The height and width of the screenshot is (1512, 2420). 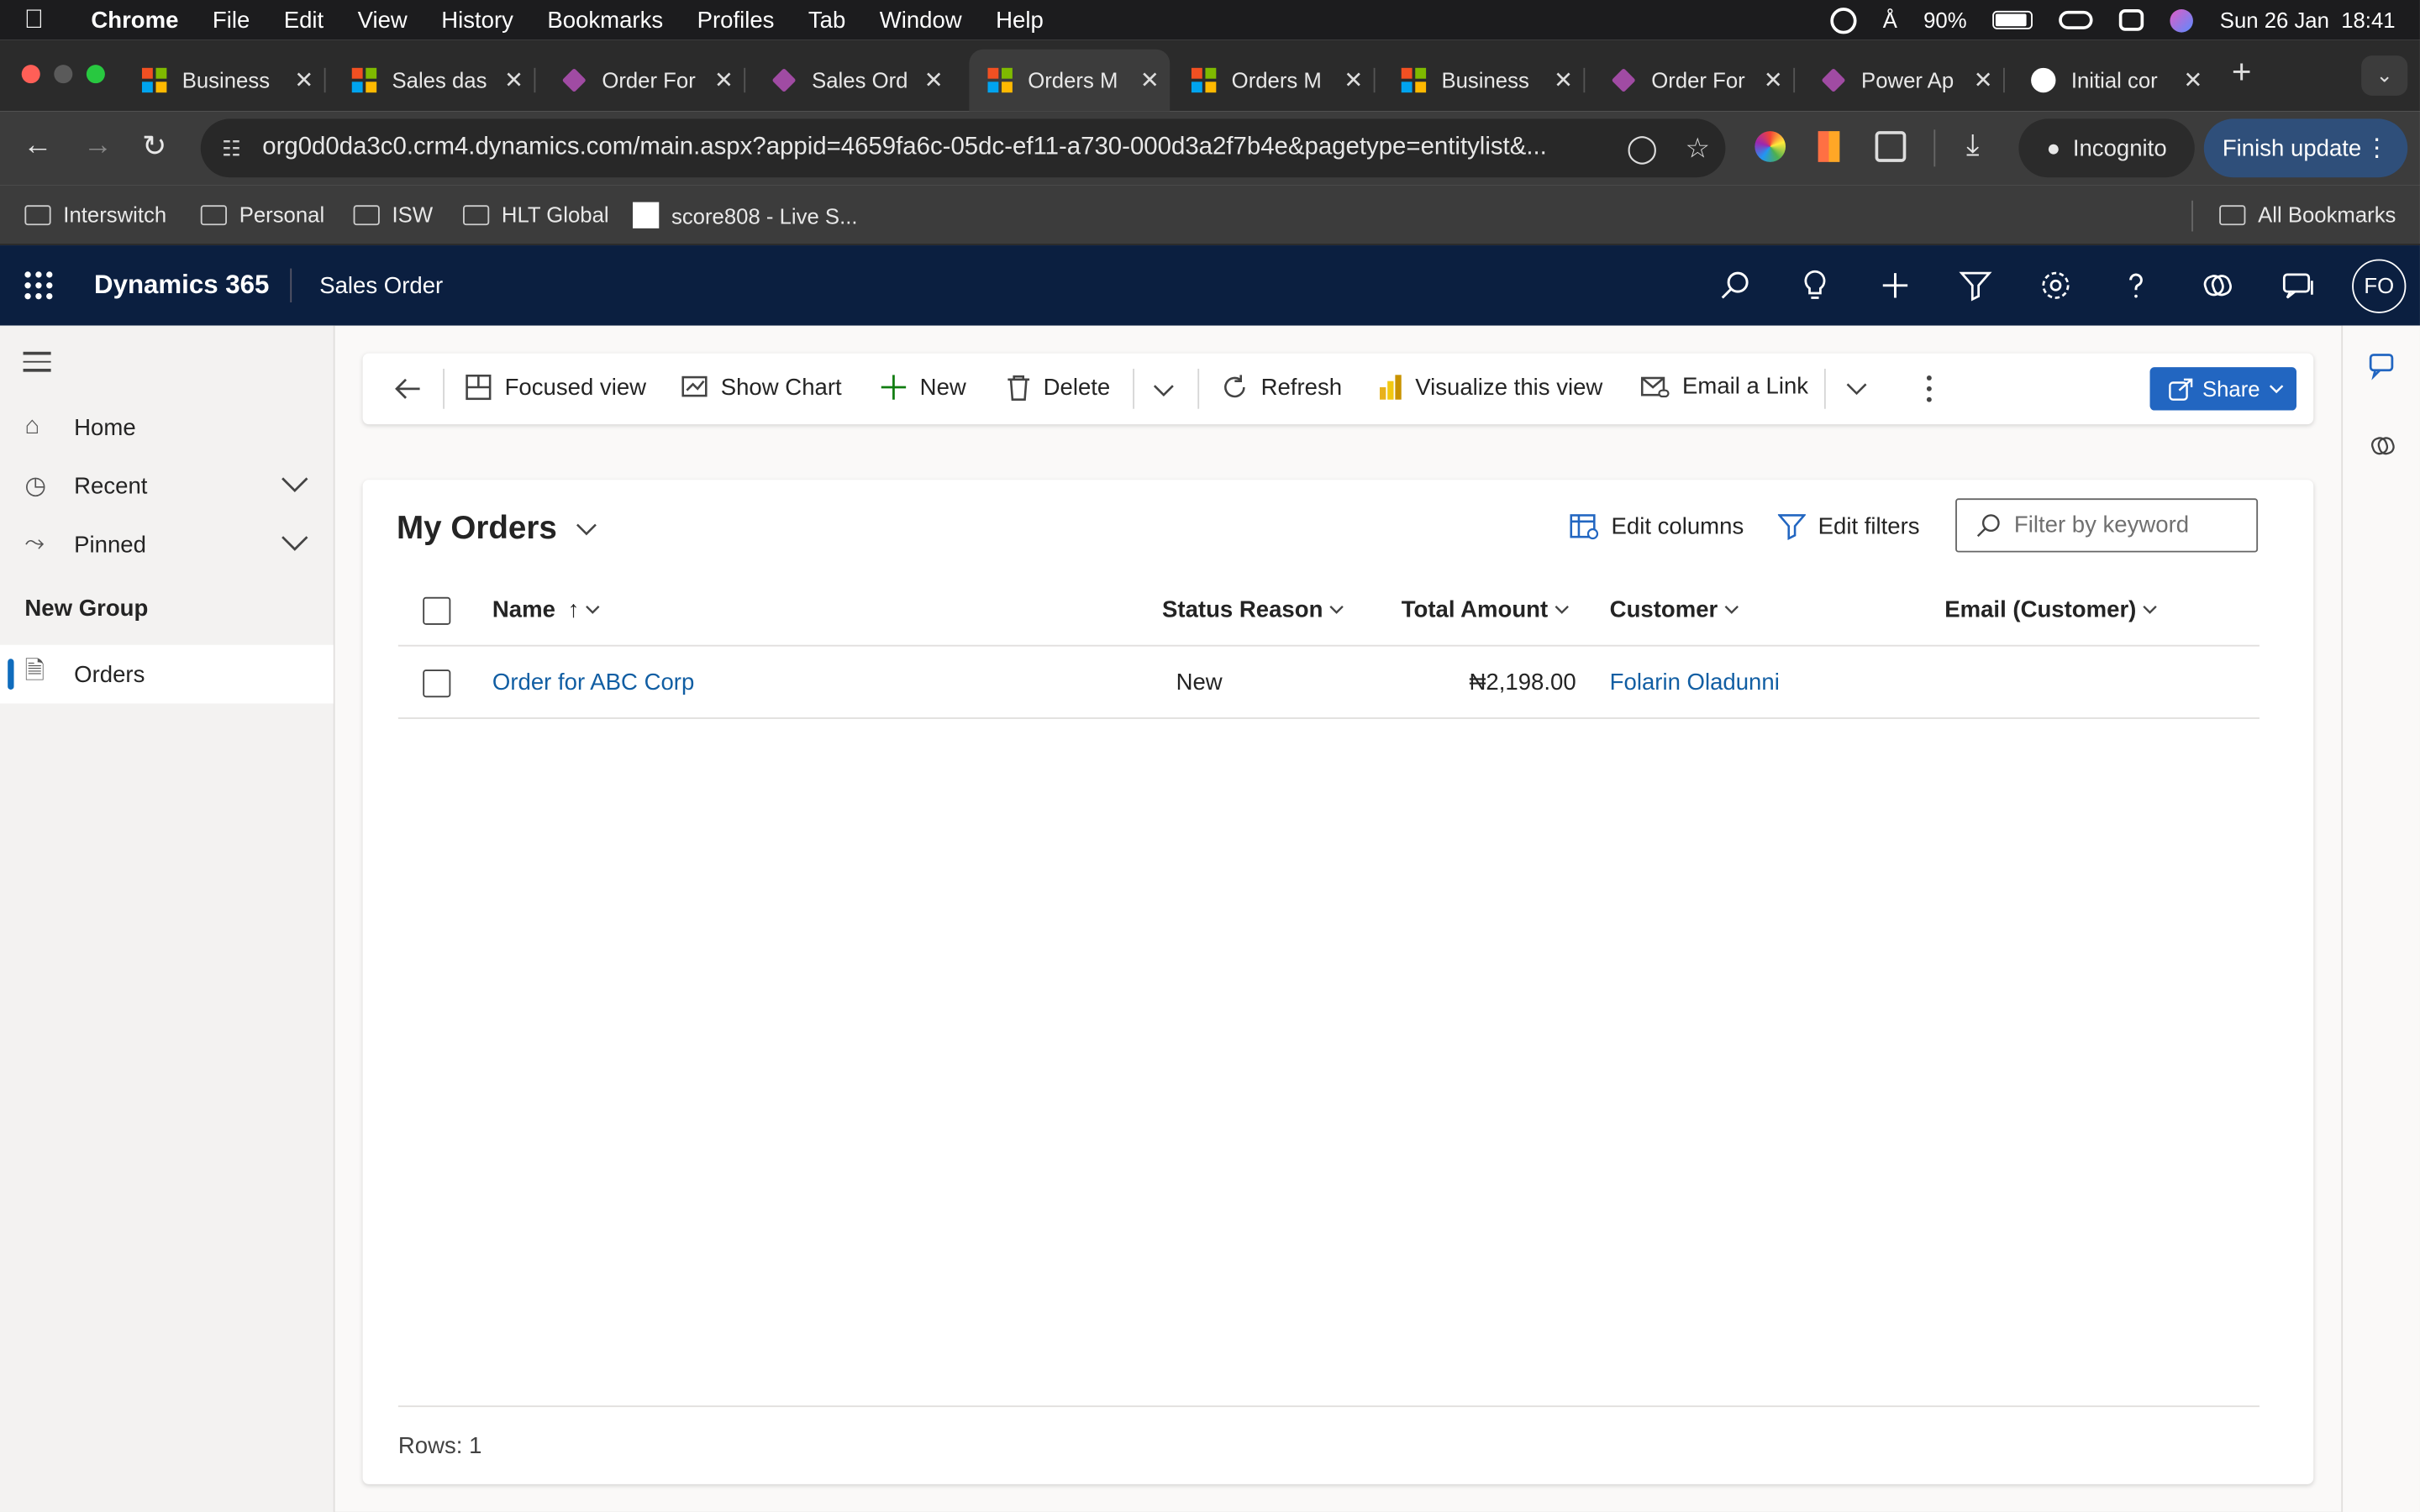 I want to click on back-icon: ←, so click(x=38, y=146).